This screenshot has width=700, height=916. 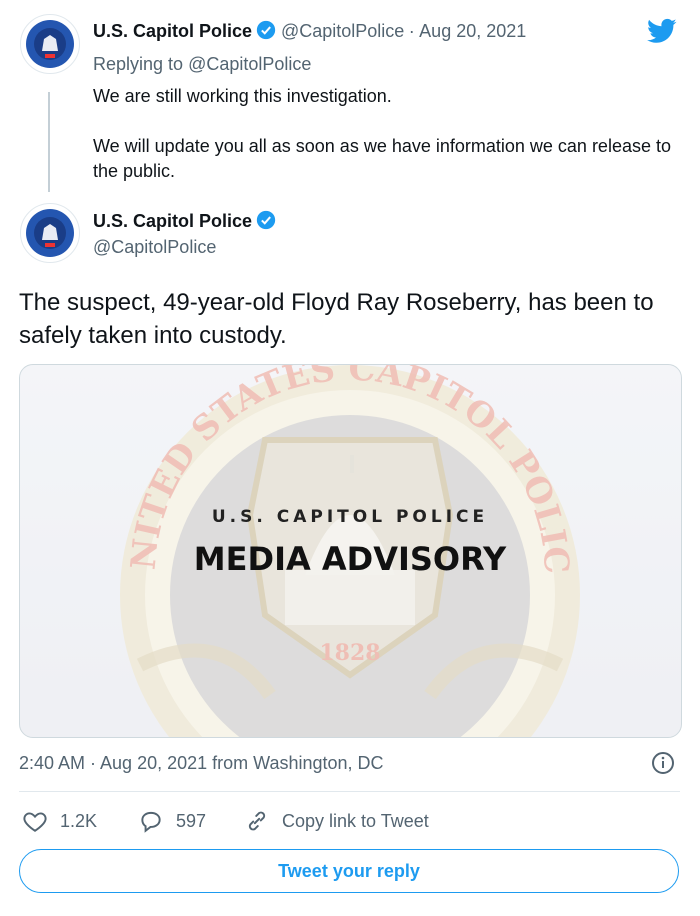 I want to click on replying-to: Replying to @CapitolPolice, so click(x=202, y=64).